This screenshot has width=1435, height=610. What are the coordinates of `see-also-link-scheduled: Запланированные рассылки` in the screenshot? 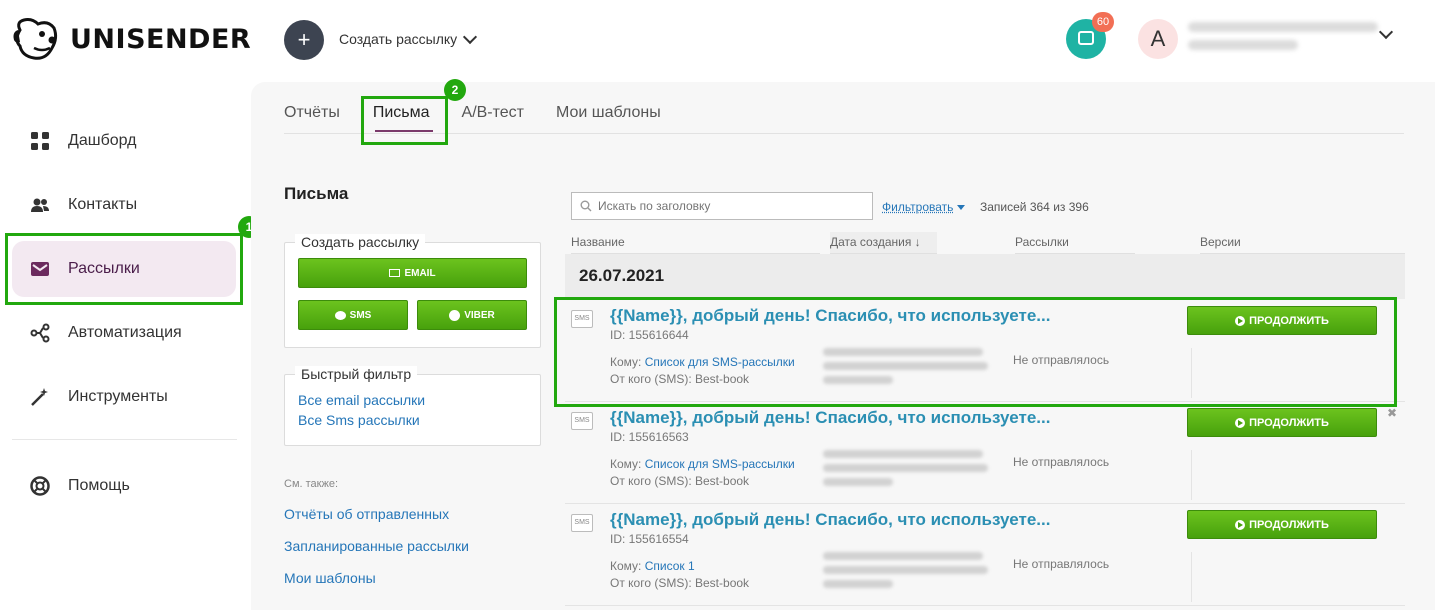 It's located at (376, 546).